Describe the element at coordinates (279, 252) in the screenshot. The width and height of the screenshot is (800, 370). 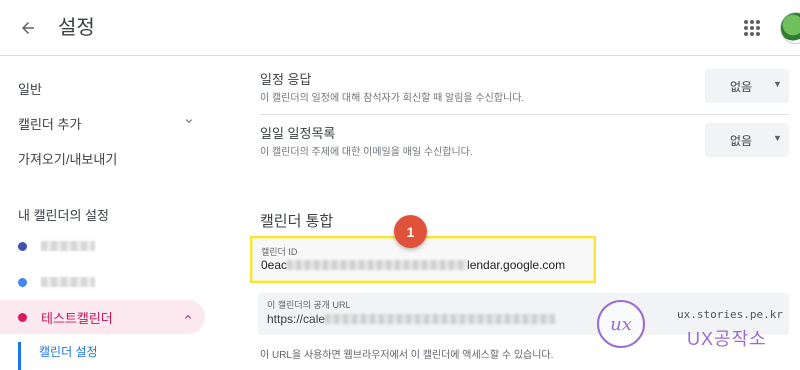
I see `calendar-id-label: 캘린더 ID` at that location.